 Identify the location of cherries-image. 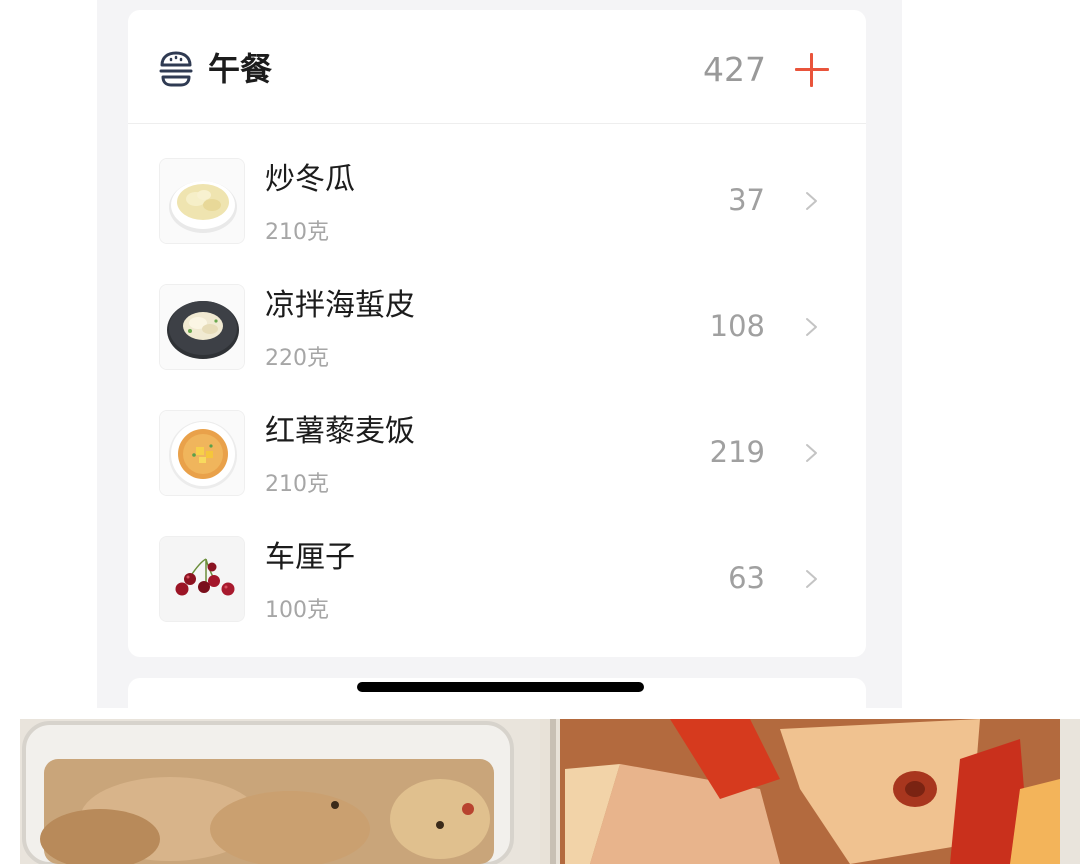
(202, 579).